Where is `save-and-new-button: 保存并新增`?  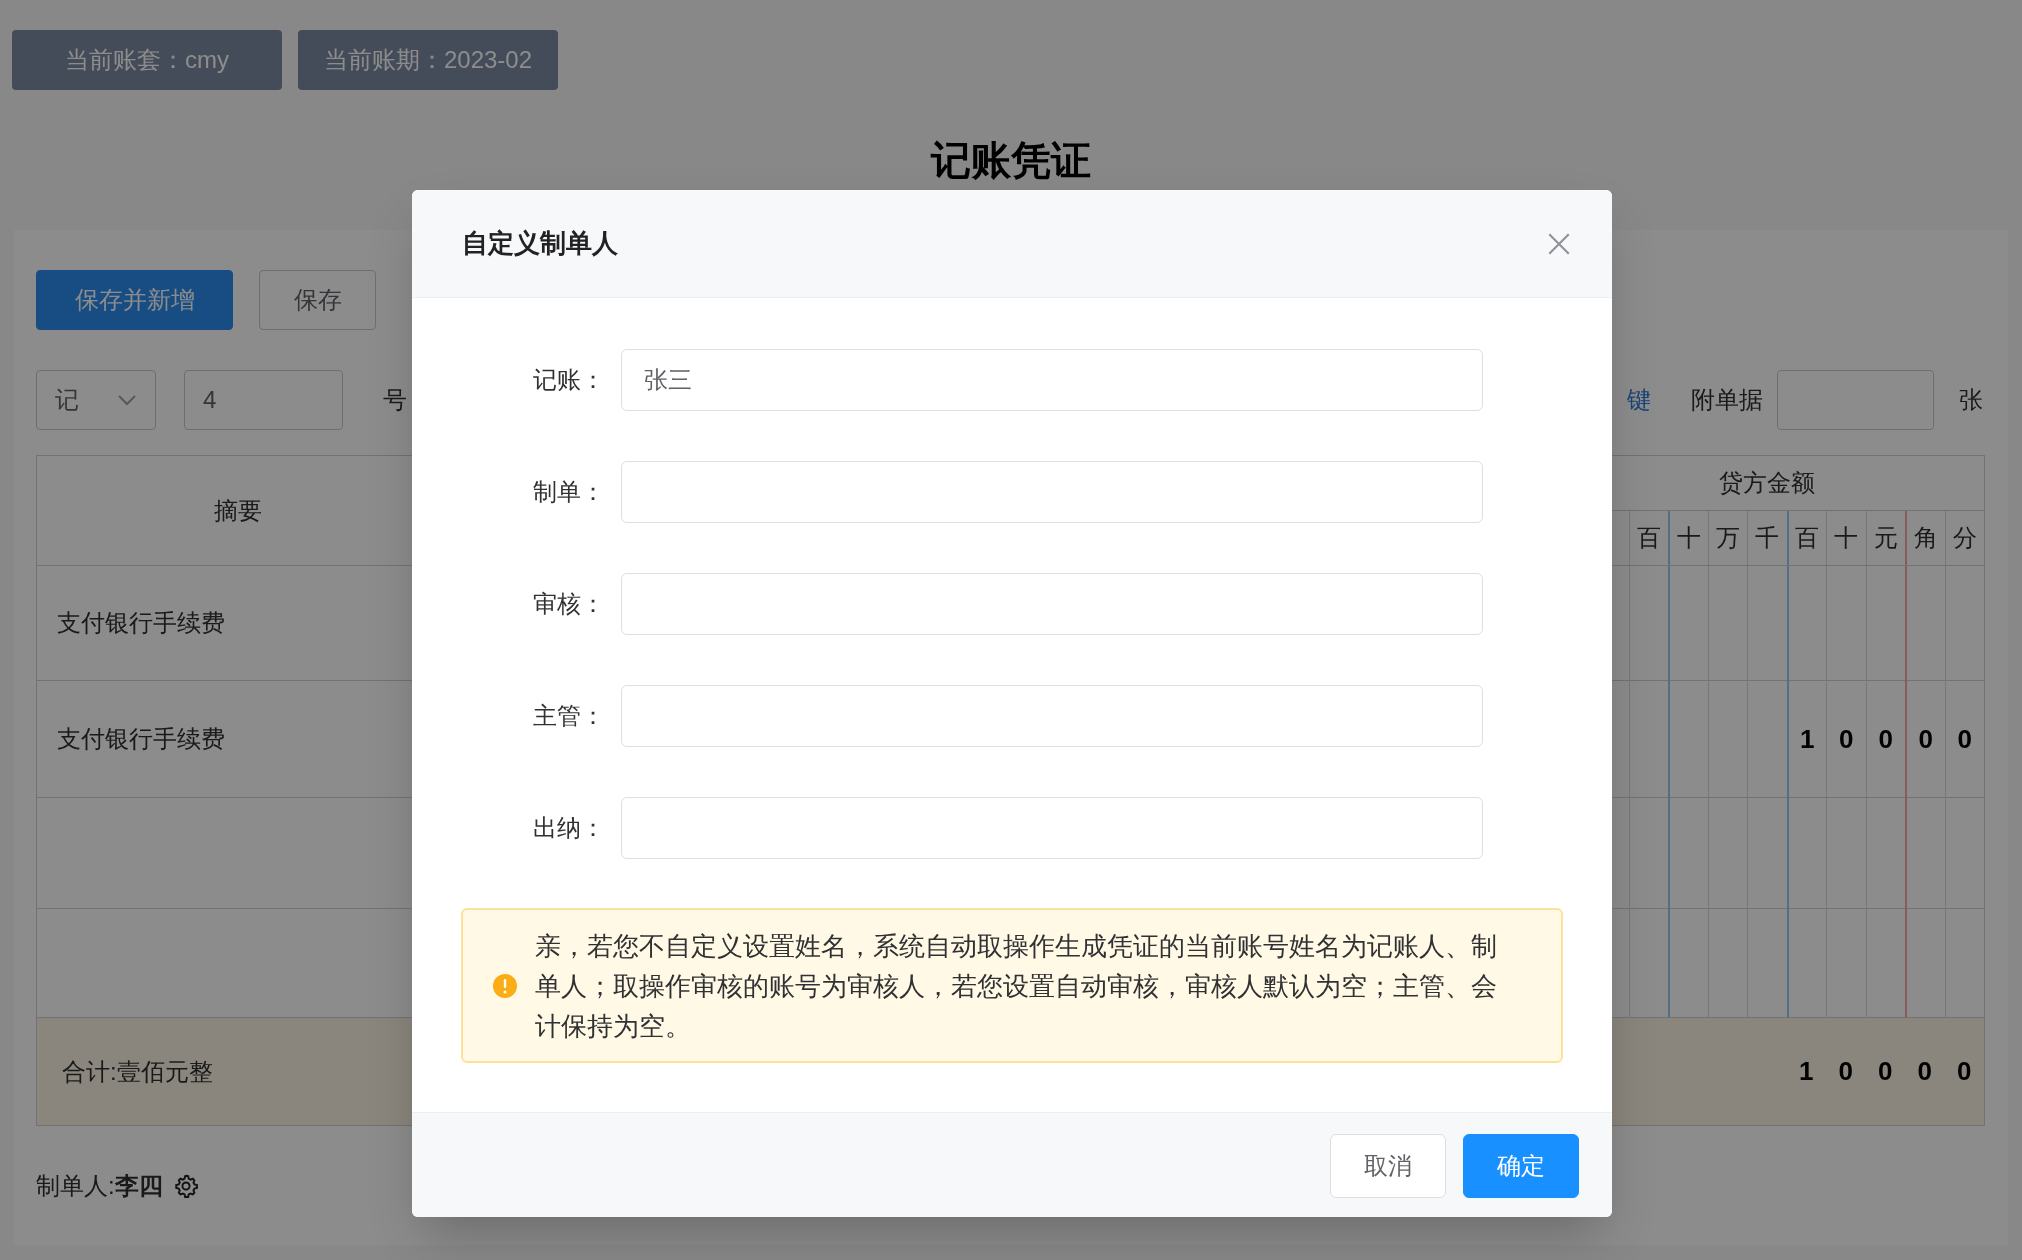
save-and-new-button: 保存并新增 is located at coordinates (134, 300).